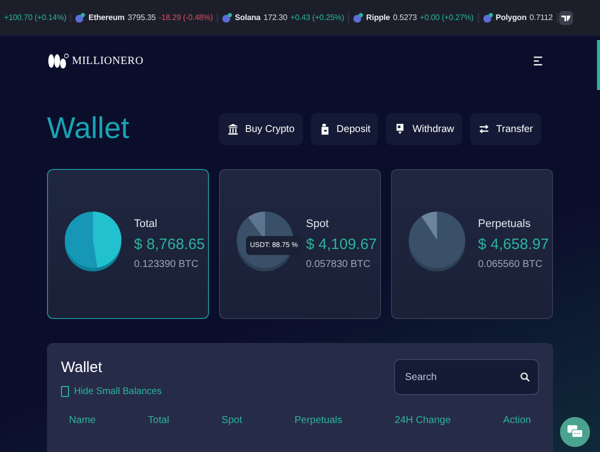 This screenshot has height=452, width=600. Describe the element at coordinates (324, 129) in the screenshot. I see `wallet-icon` at that location.